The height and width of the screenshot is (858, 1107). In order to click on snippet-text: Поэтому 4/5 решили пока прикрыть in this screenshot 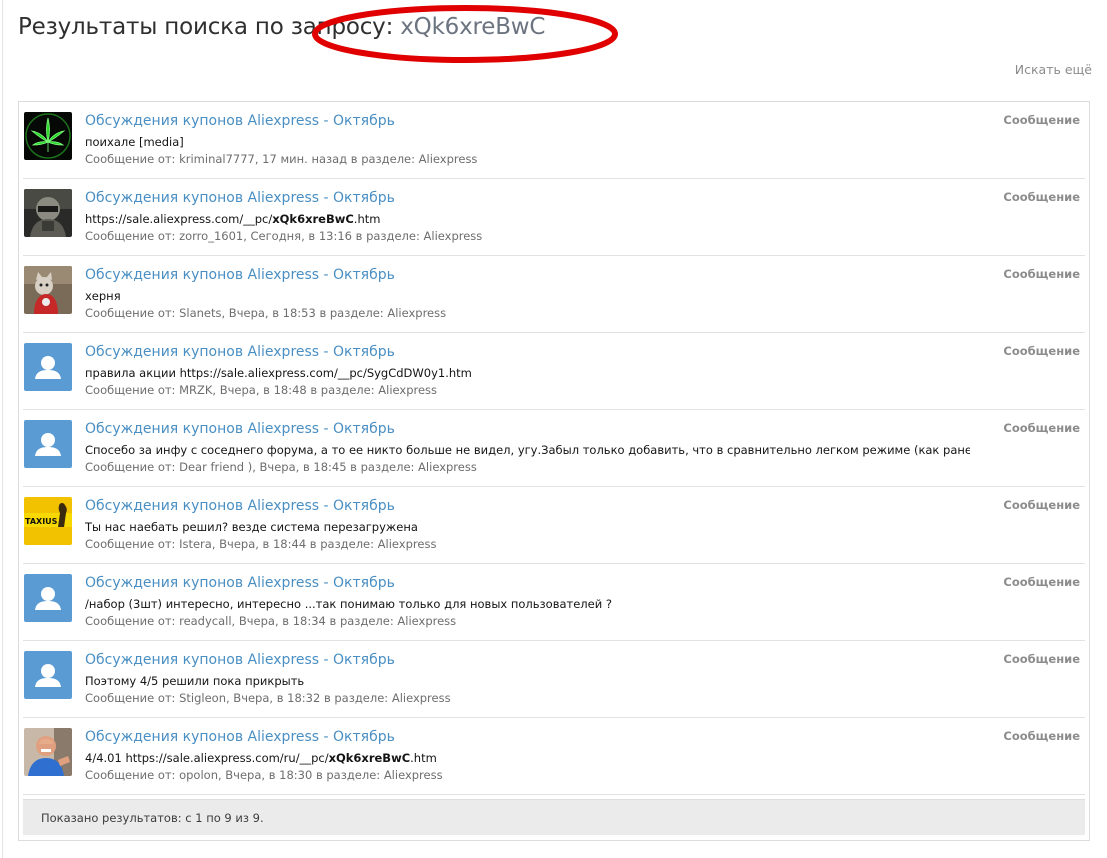, I will do `click(195, 681)`.